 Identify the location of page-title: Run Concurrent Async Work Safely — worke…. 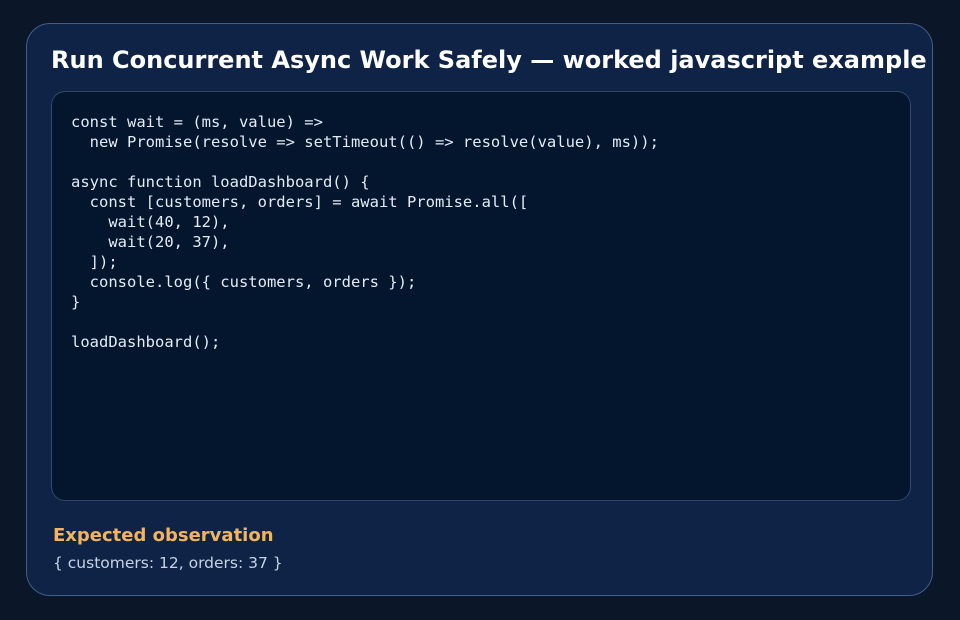
(489, 60).